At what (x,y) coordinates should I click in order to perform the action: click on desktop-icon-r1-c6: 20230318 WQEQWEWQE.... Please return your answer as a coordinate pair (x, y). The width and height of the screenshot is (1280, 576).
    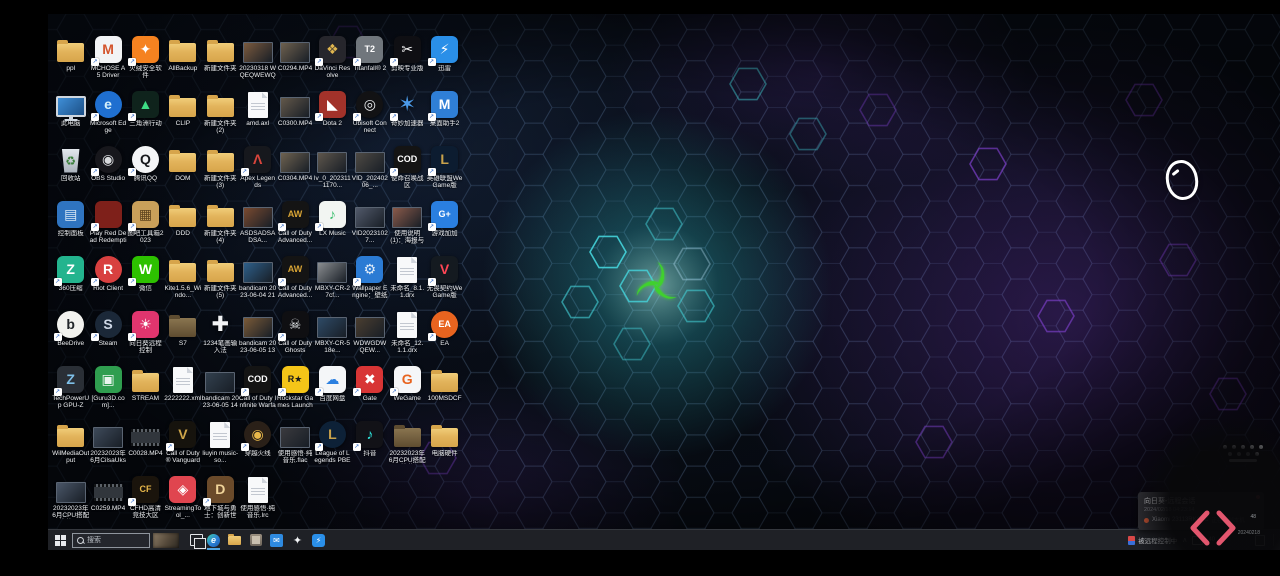
    Looking at the image, I should click on (257, 61).